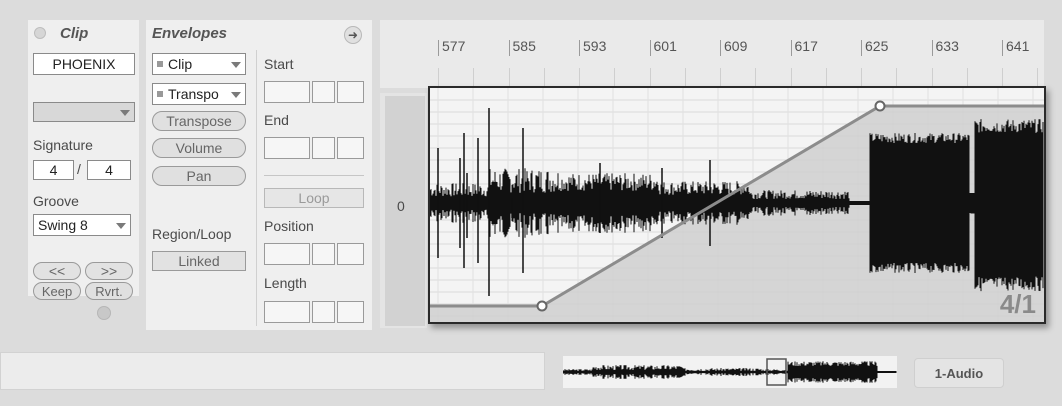 The height and width of the screenshot is (406, 1062). What do you see at coordinates (82, 225) in the screenshot?
I see `groove-select: Swing 8` at bounding box center [82, 225].